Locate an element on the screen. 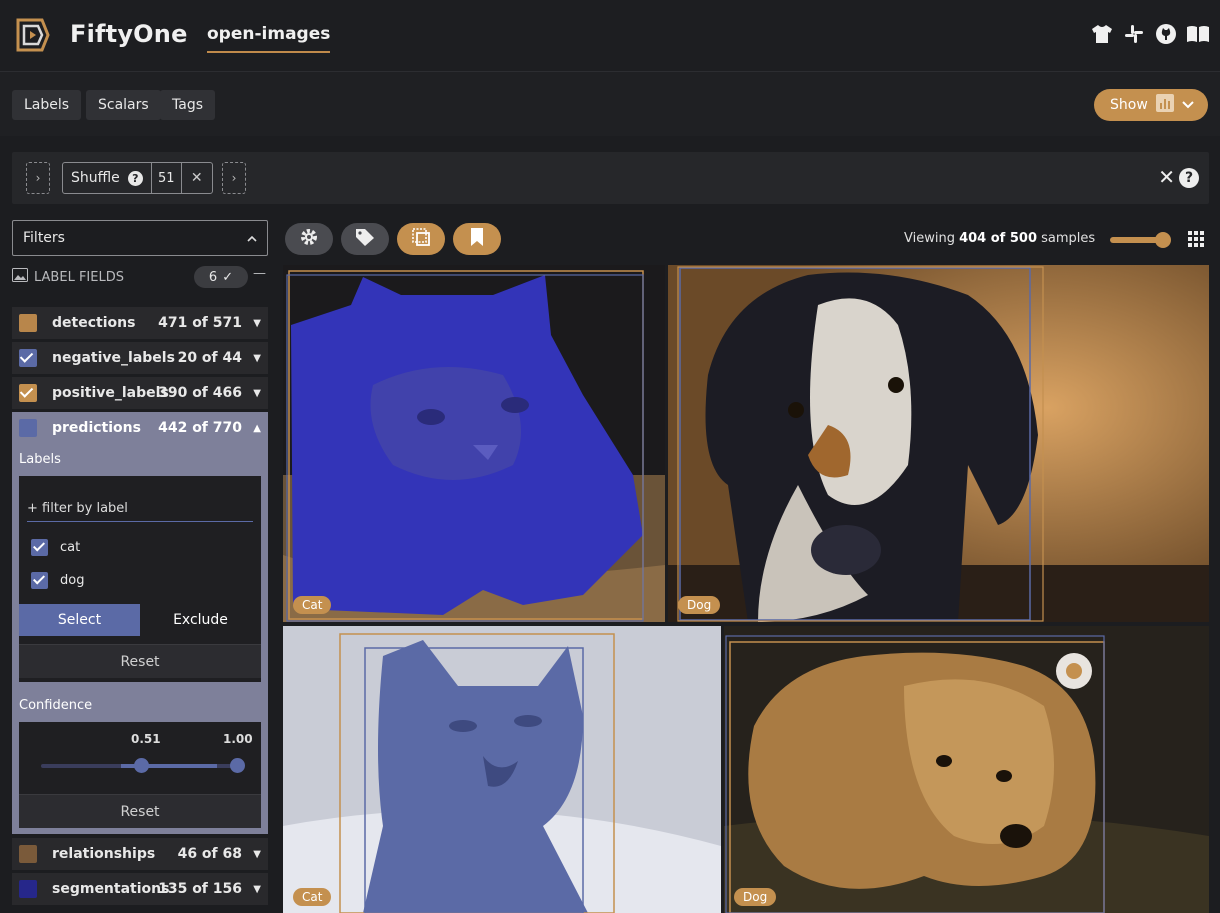 This screenshot has height=913, width=1220. field-row-negative-labels: negative_labels 20 of 44 ▼ is located at coordinates (140, 358).